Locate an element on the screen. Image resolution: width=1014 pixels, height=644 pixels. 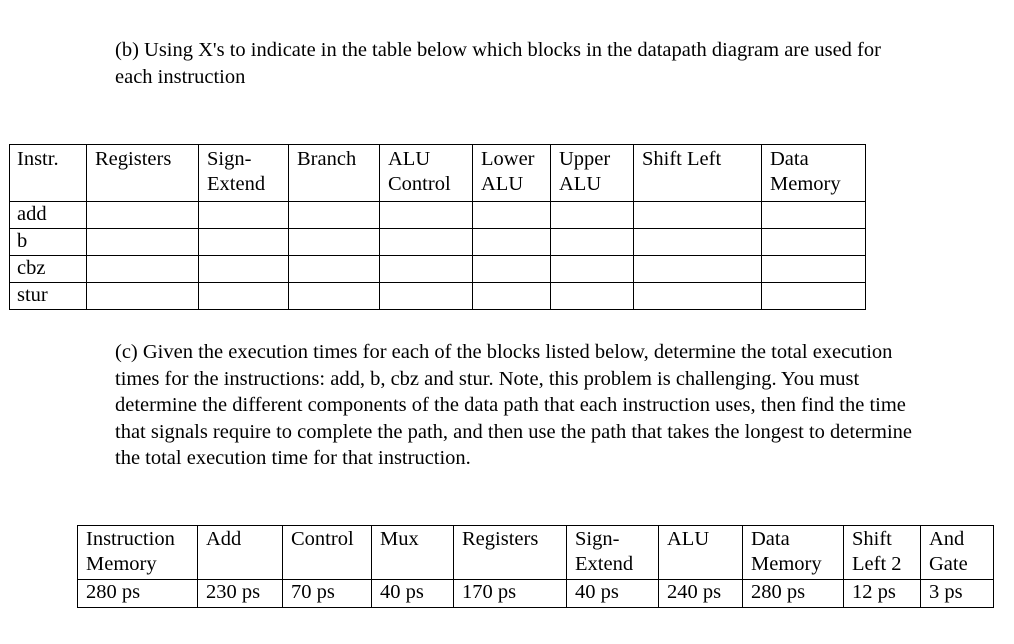
row-label: cbz is located at coordinates (48, 269).